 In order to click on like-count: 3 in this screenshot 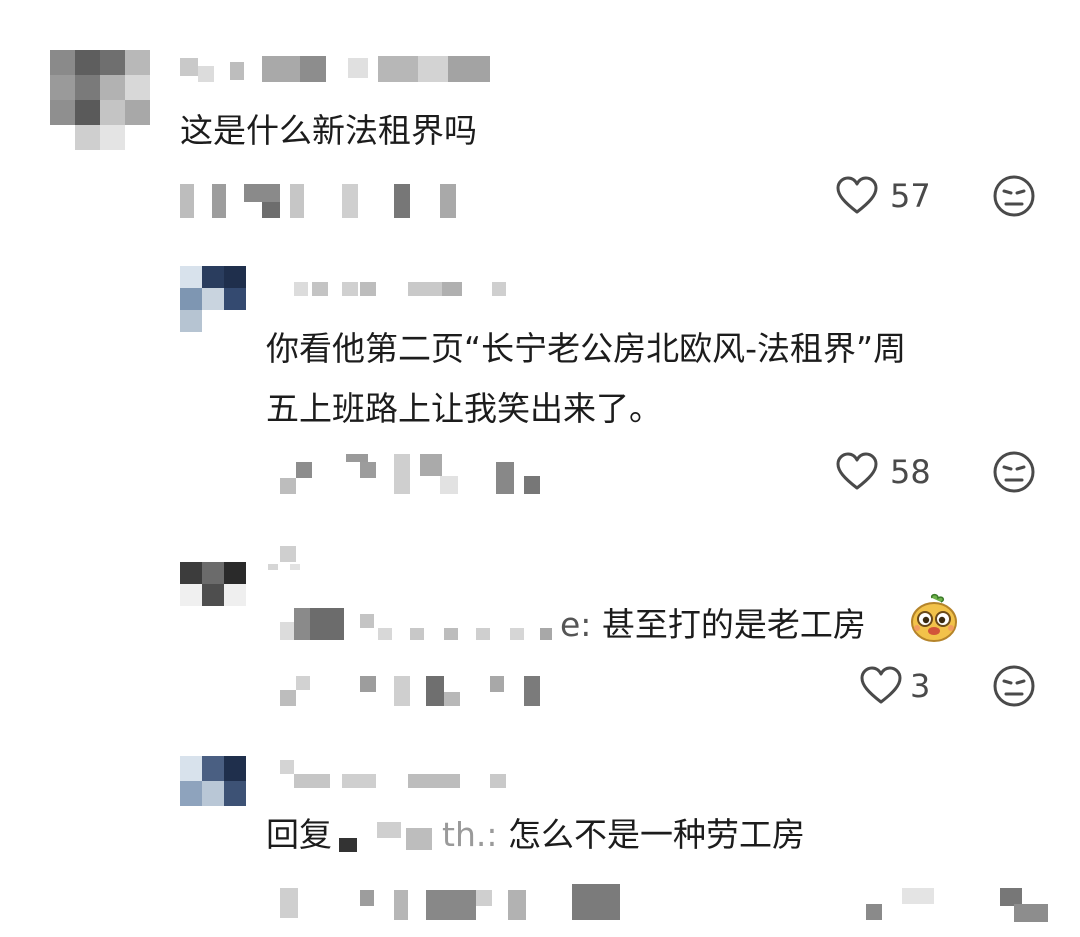, I will do `click(920, 686)`.